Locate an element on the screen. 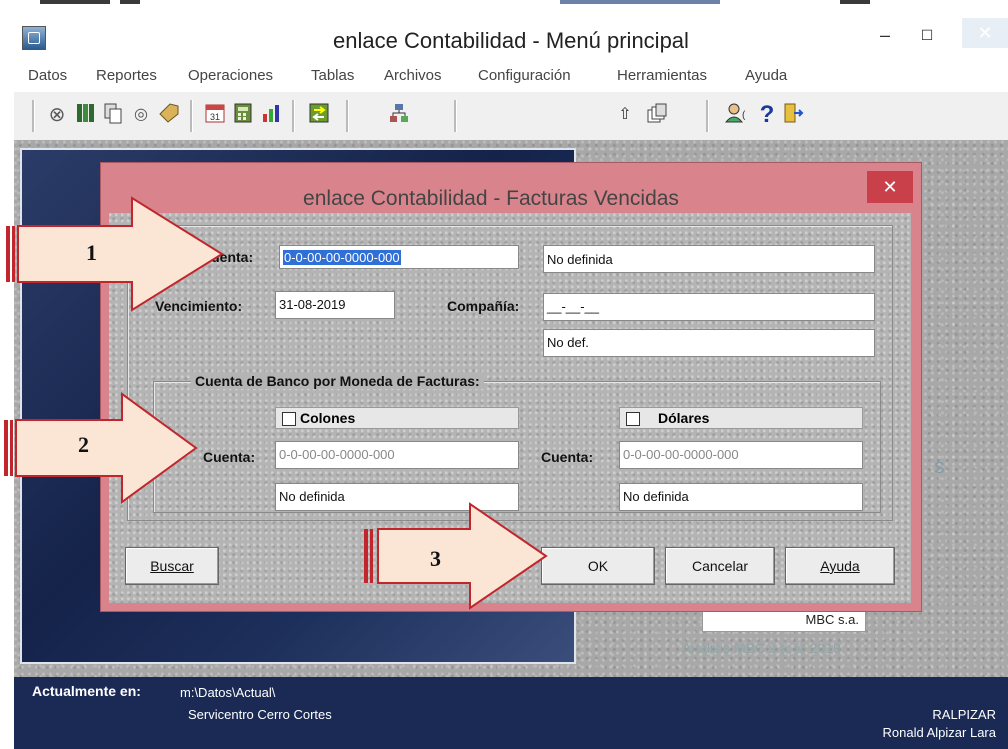 The image size is (1008, 749). buscar-button: Buscar is located at coordinates (172, 566).